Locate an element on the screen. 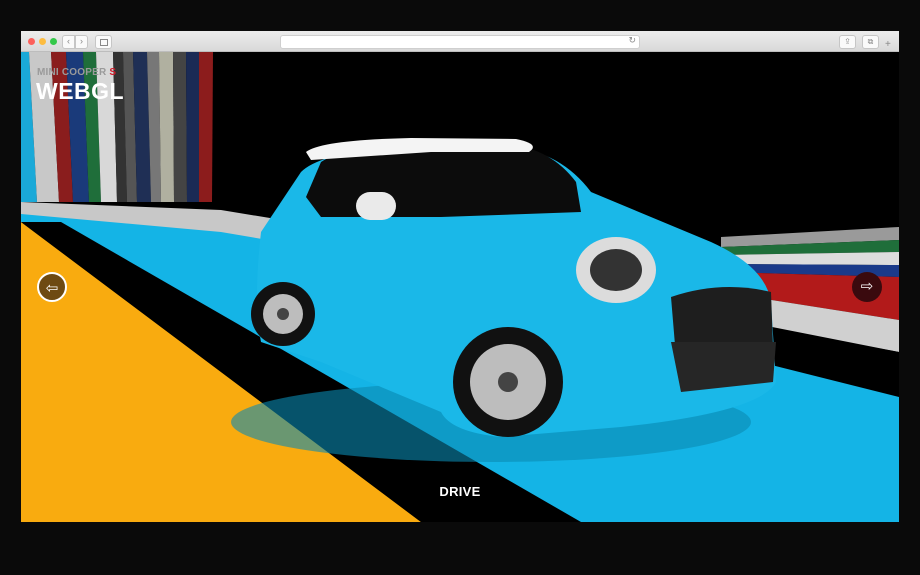  reload-icon: ↻ is located at coordinates (632, 40).